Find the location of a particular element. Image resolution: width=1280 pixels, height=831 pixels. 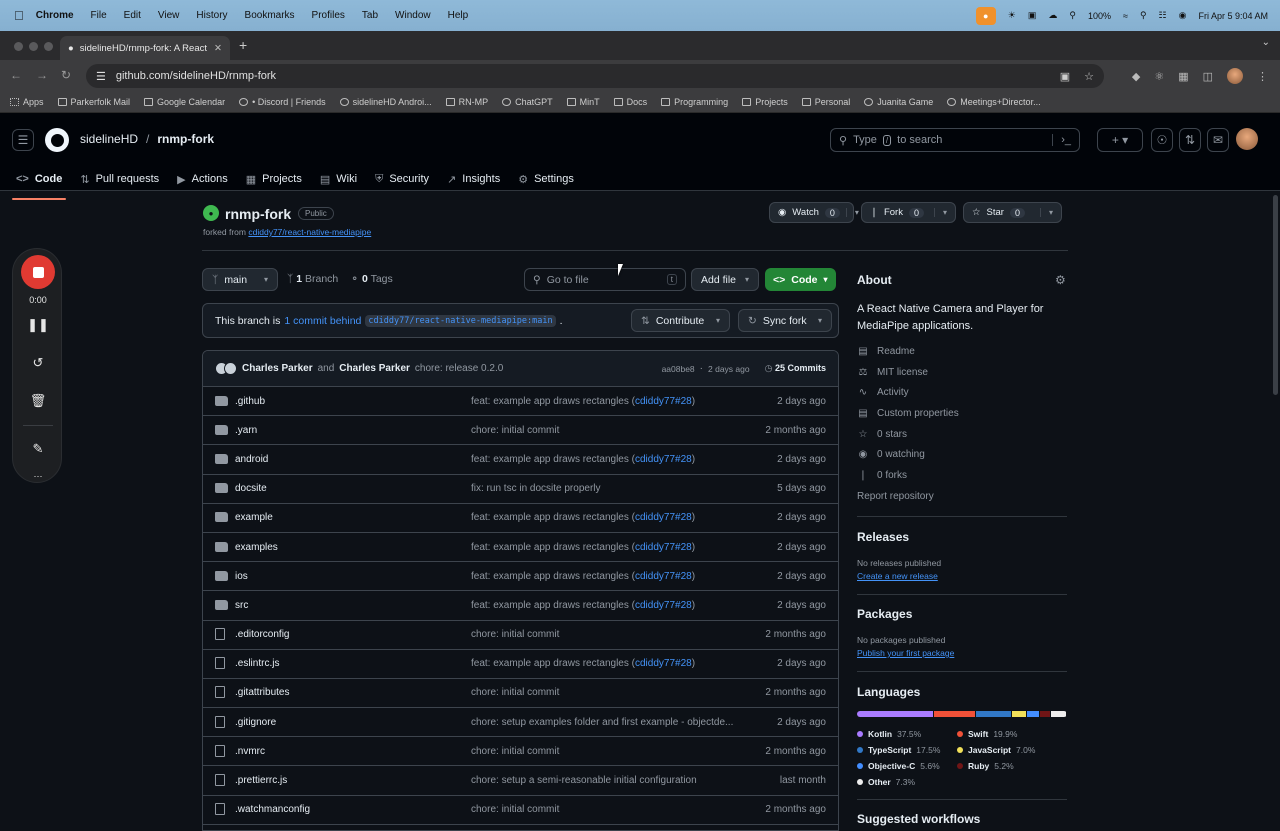

back-arrow-icon: ← is located at coordinates (16, 75).